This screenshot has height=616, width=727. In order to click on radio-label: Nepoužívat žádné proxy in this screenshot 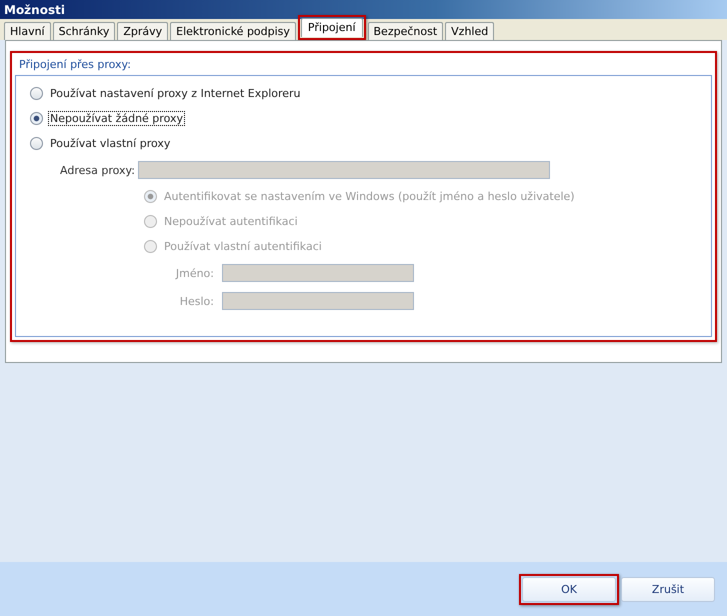, I will do `click(116, 118)`.